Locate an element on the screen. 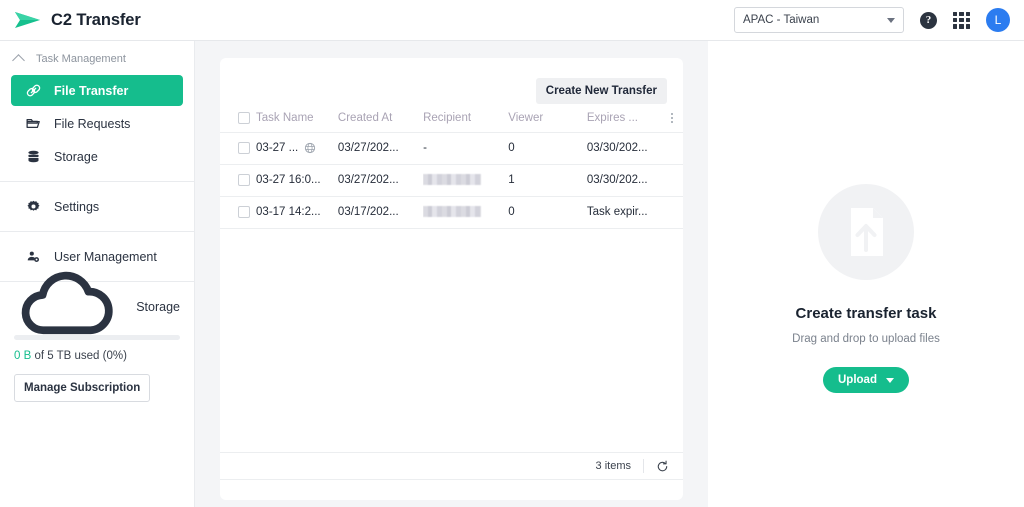  top-bar-actions: APAC - Taiwan ? L is located at coordinates (879, 20).